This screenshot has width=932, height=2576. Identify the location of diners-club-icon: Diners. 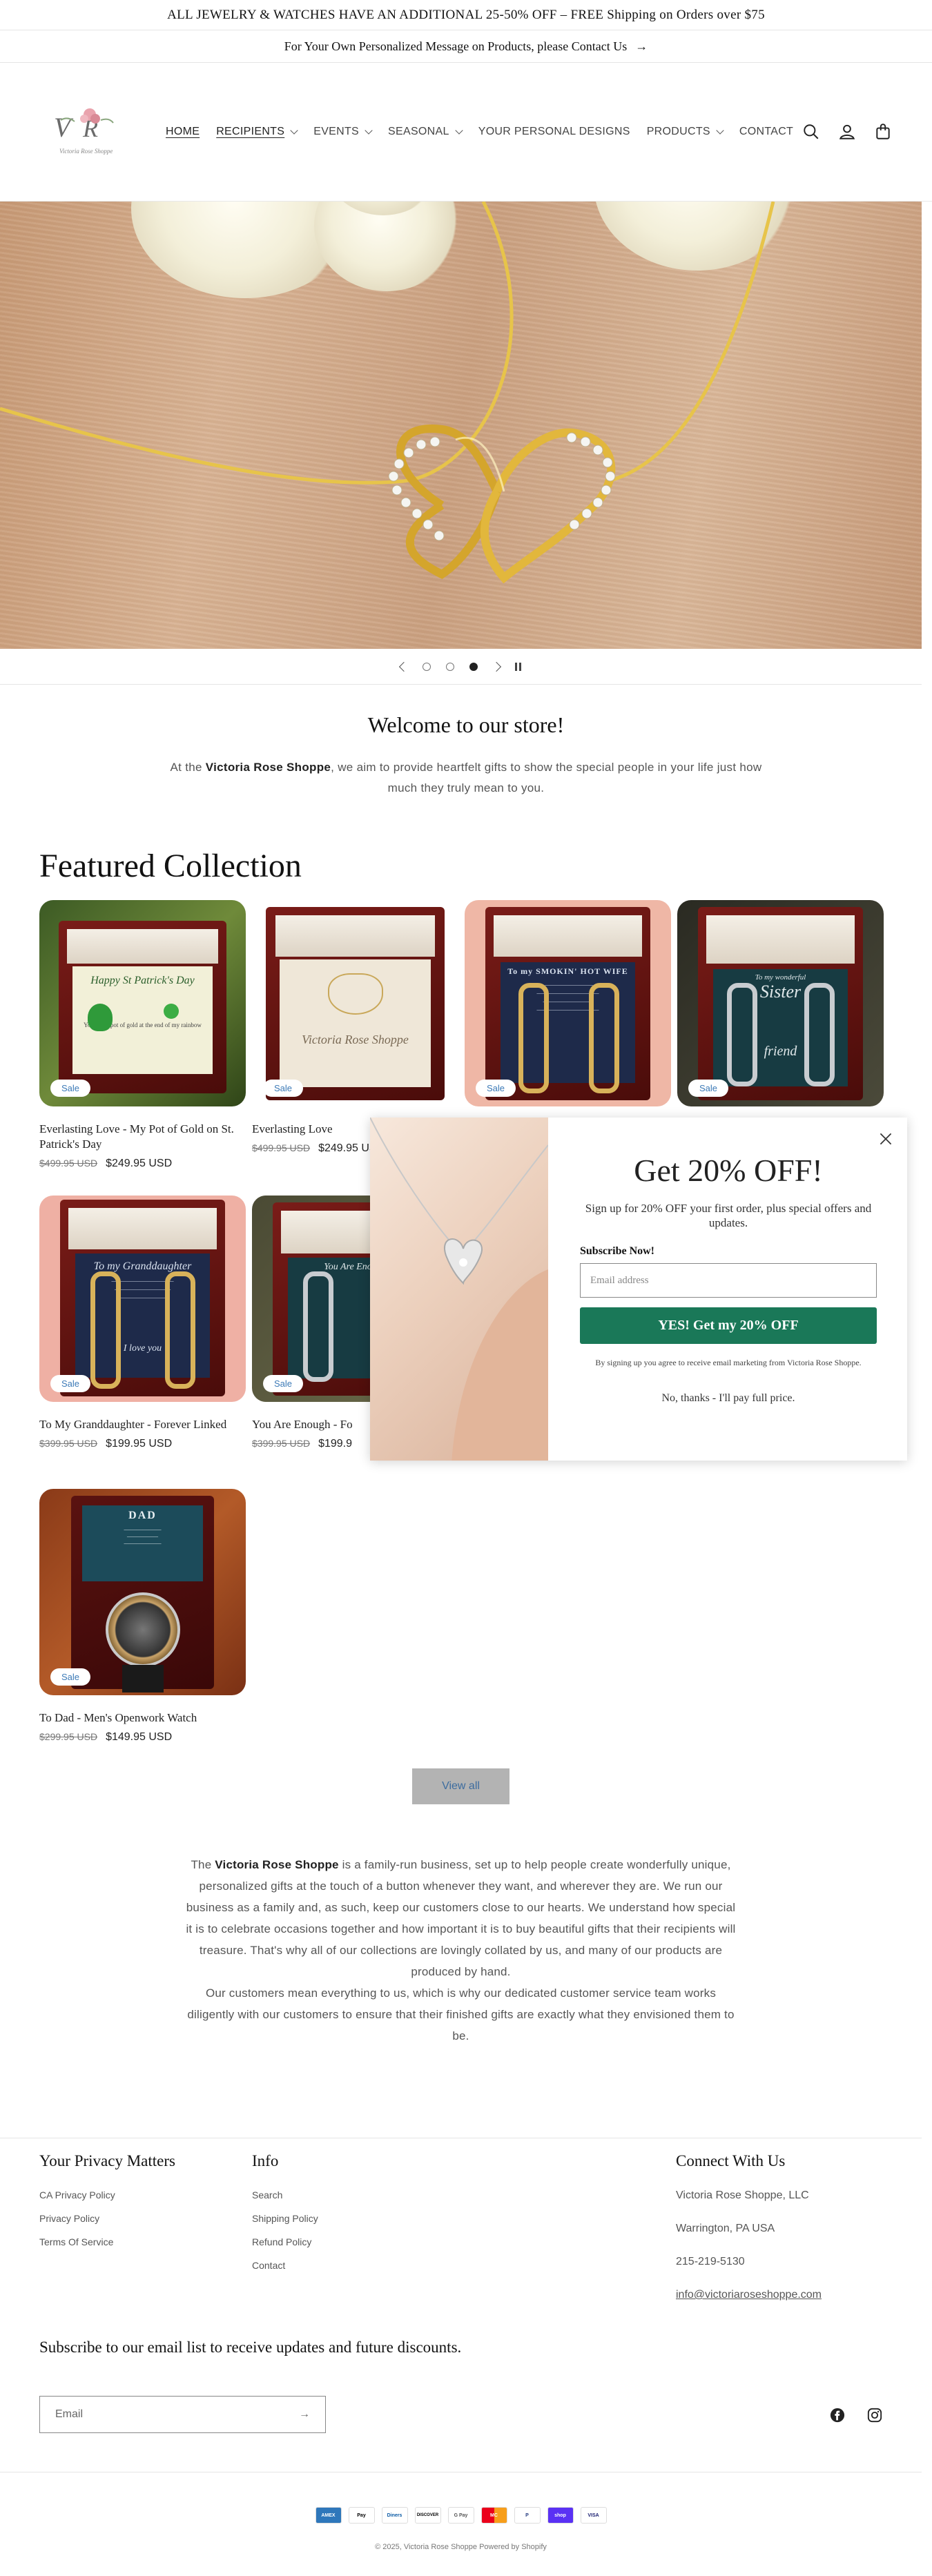
(395, 2515).